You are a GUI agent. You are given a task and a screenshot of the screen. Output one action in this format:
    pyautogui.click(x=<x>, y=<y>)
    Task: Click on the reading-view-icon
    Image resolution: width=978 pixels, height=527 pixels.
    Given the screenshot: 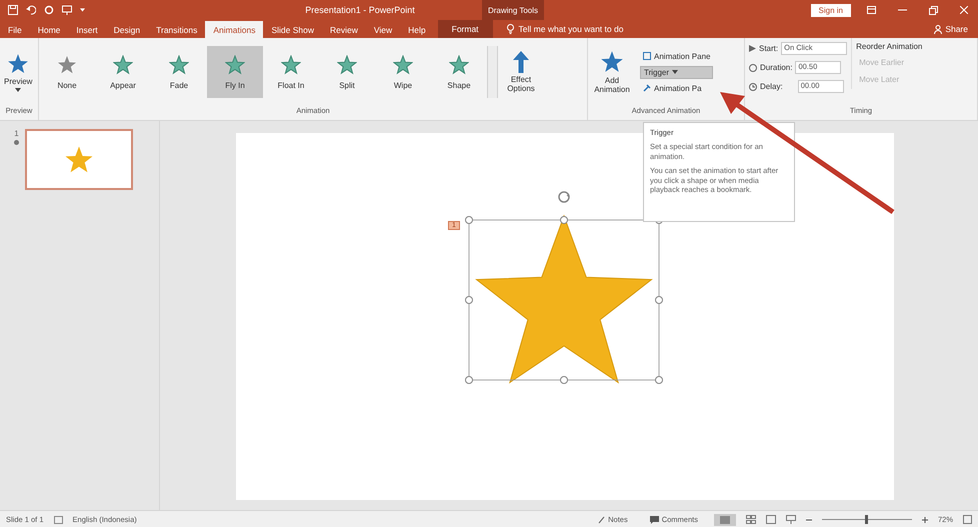 What is the action you would take?
    pyautogui.click(x=771, y=519)
    